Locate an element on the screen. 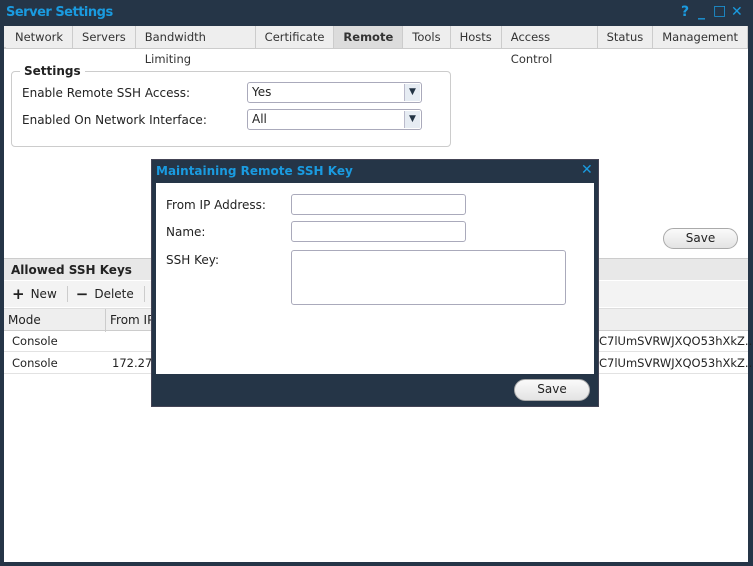 This screenshot has width=753, height=566. ssh-access-label: Enable Remote SSH Access: is located at coordinates (106, 93).